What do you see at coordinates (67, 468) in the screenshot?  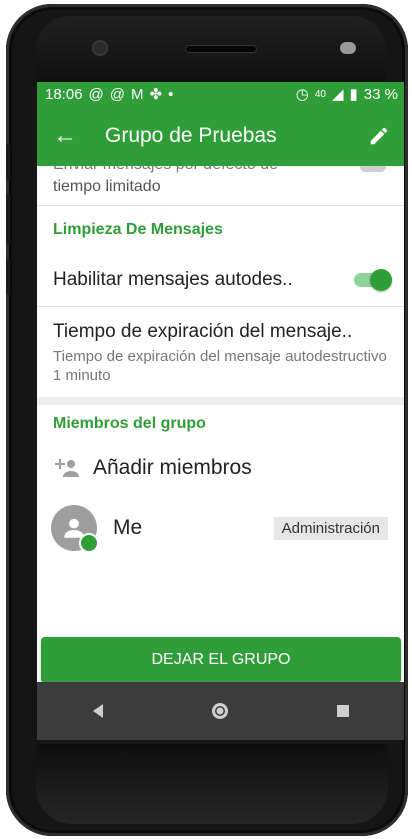 I see `add-person-icon` at bounding box center [67, 468].